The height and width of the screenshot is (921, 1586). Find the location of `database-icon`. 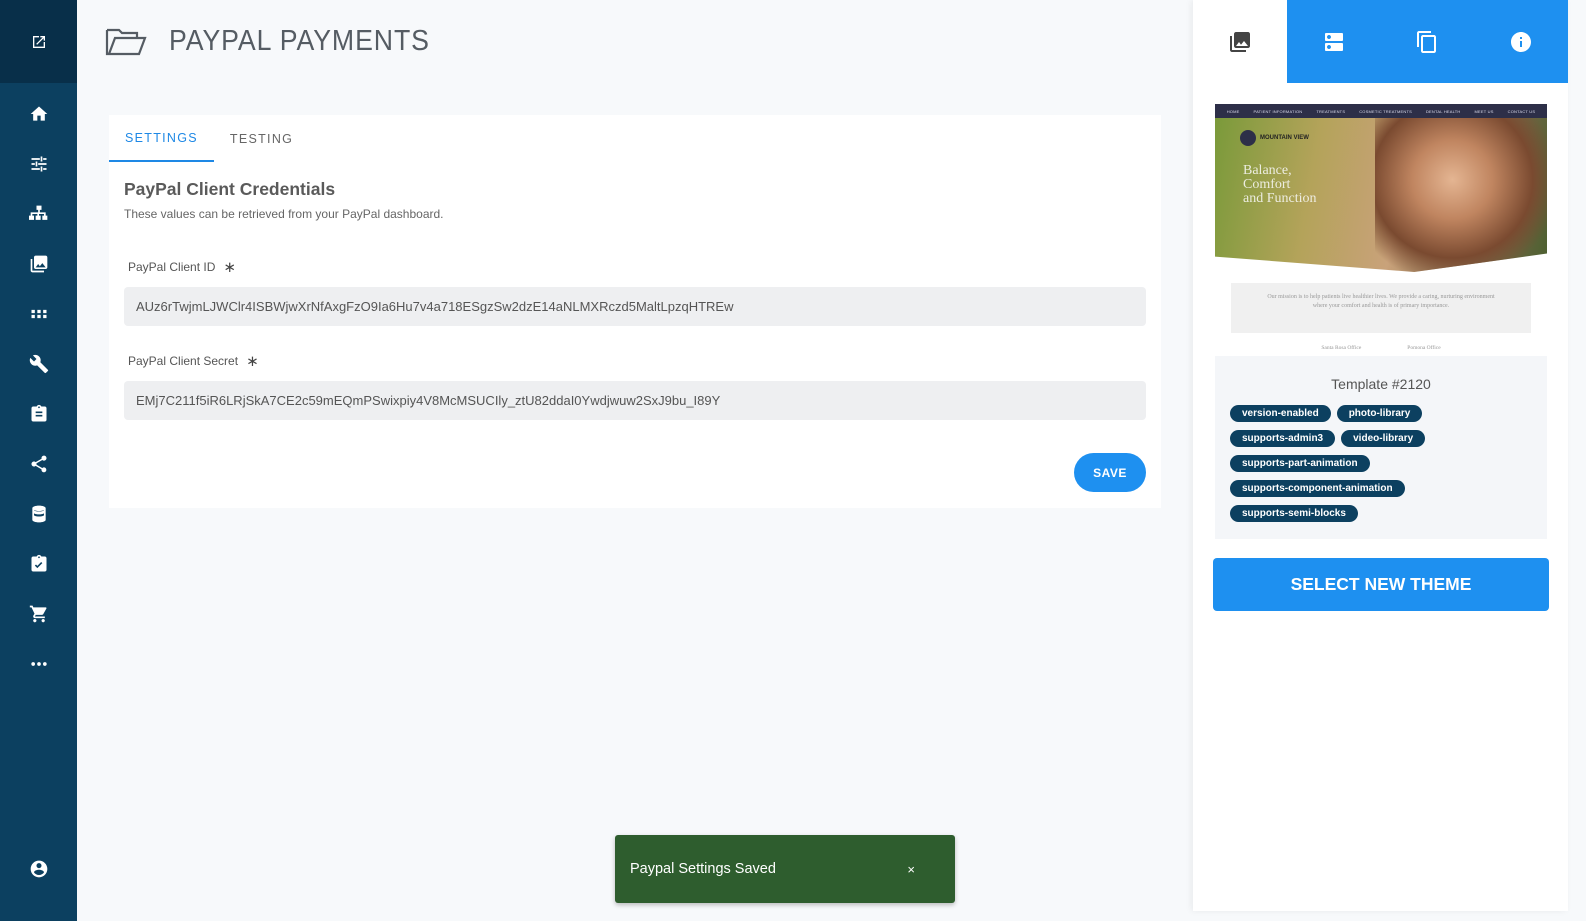

database-icon is located at coordinates (38, 514).